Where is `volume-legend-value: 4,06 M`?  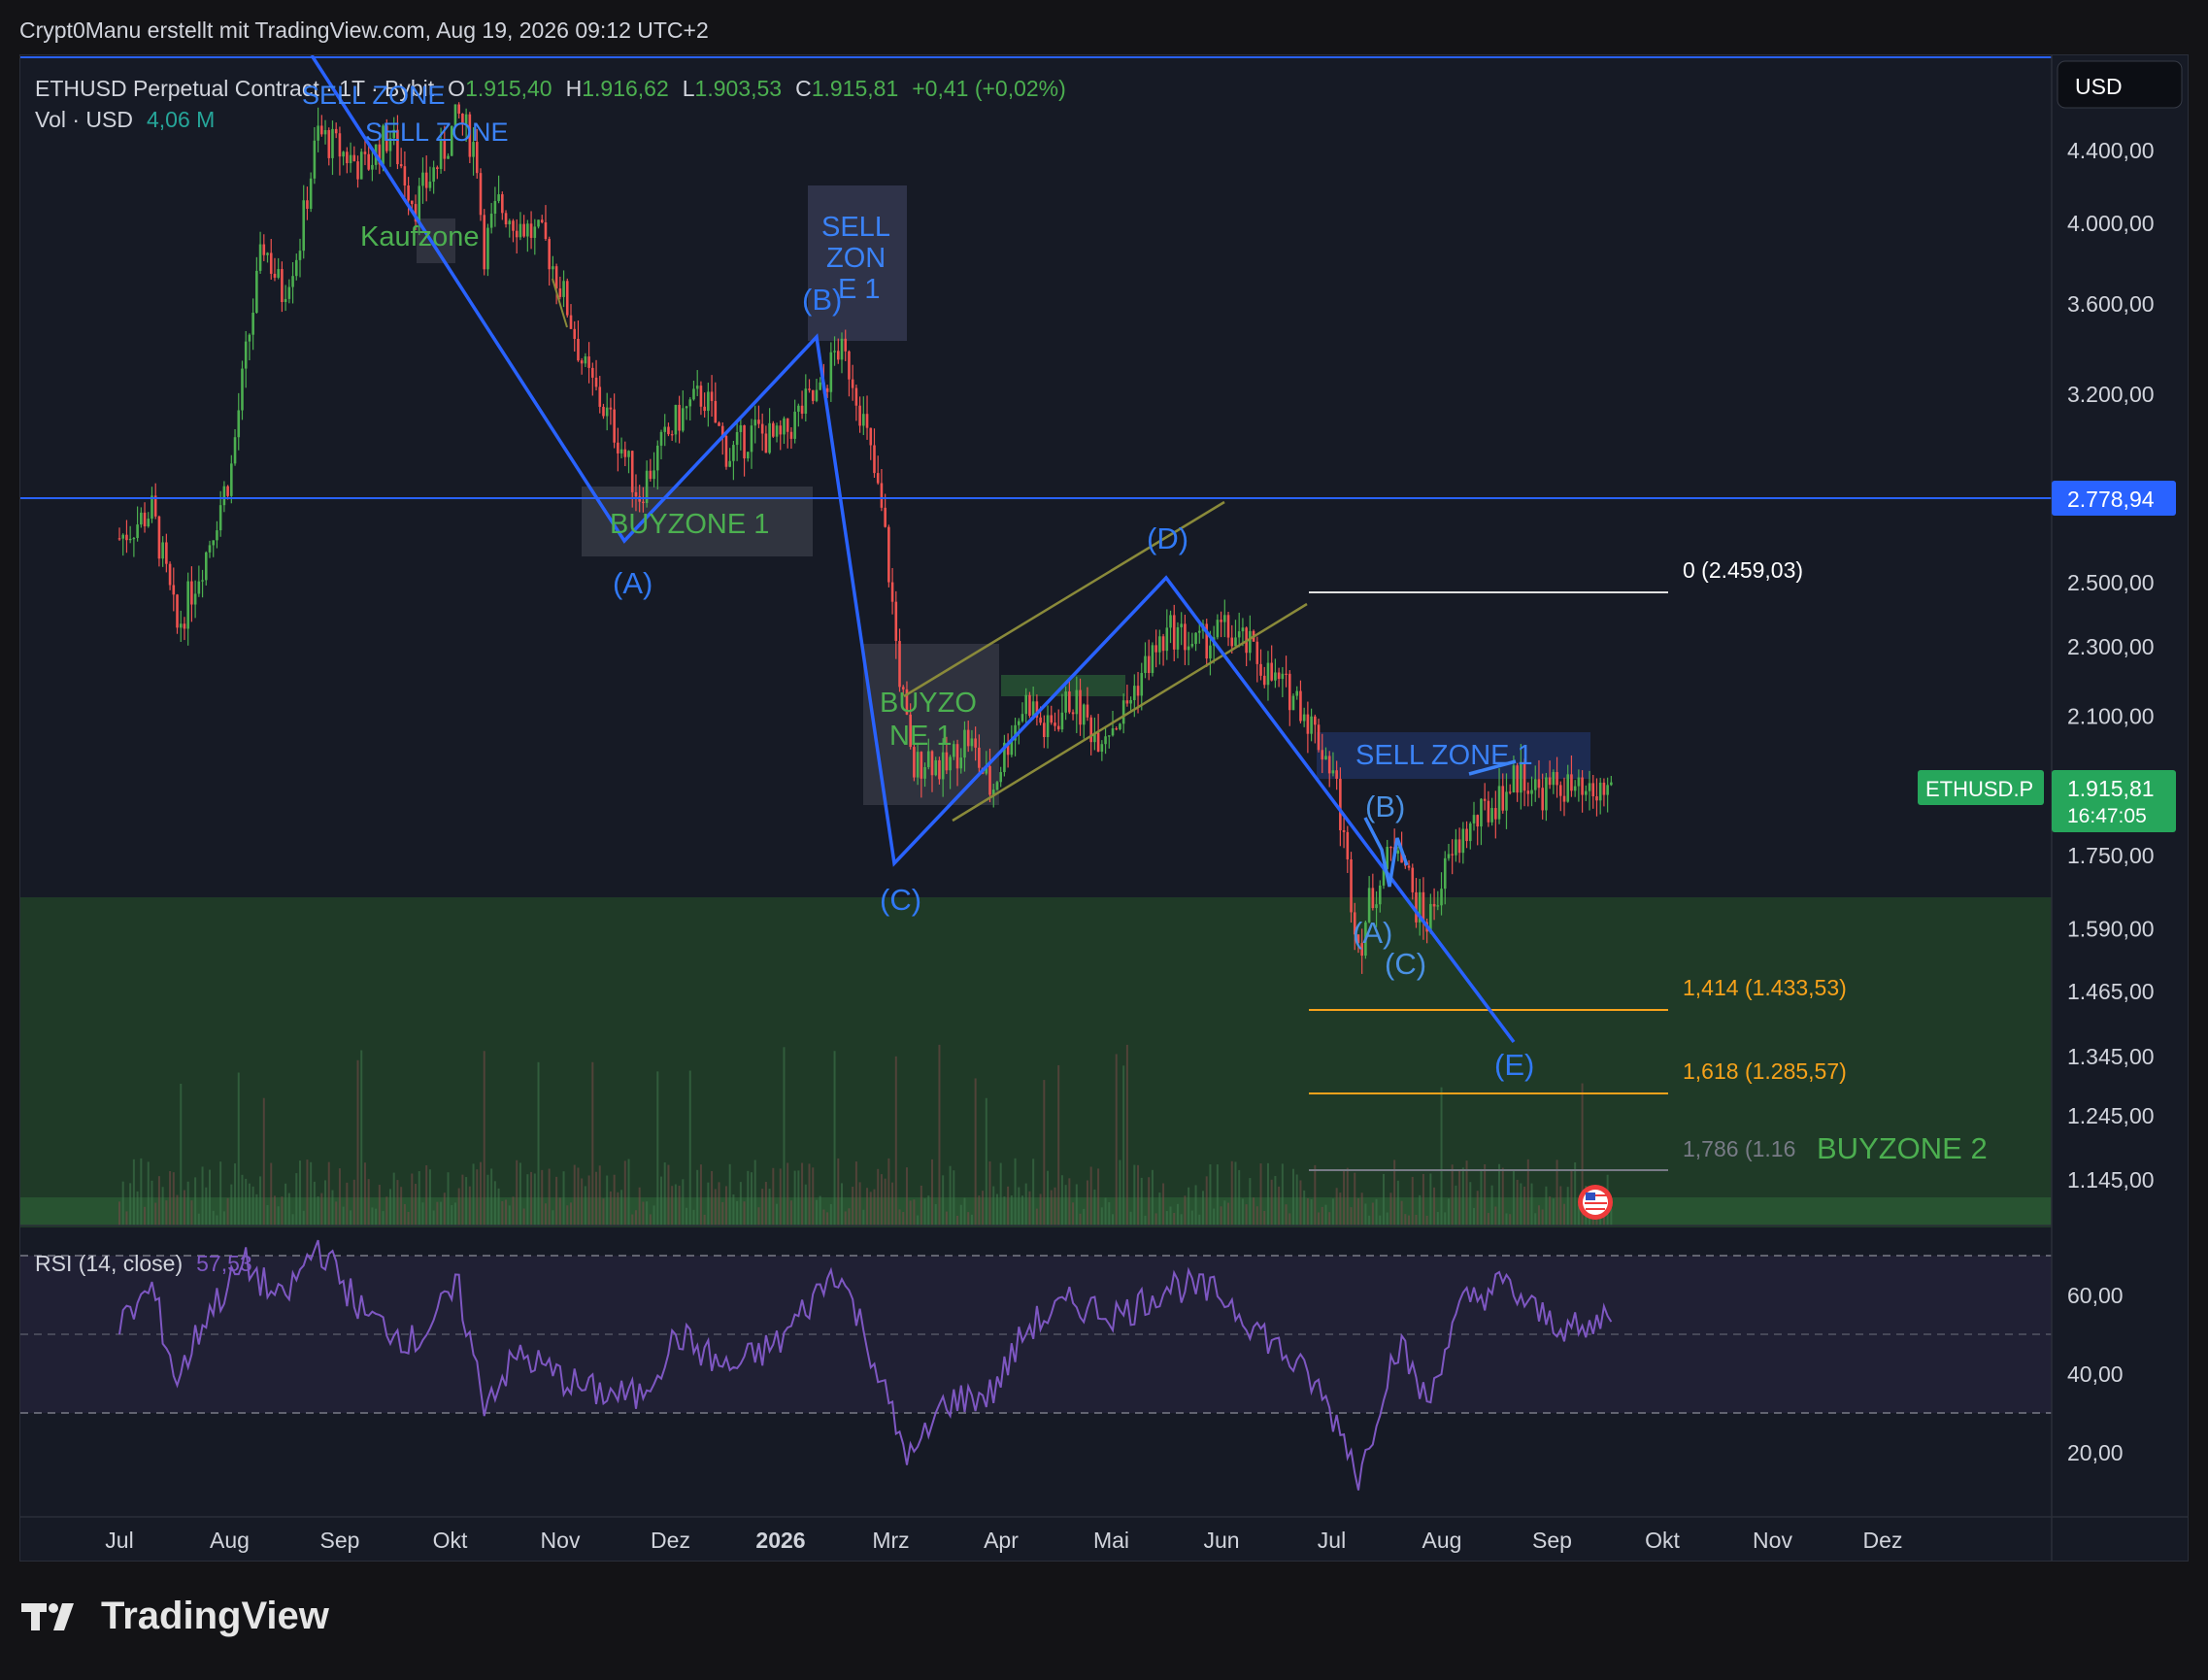
volume-legend-value: 4,06 M is located at coordinates (181, 119).